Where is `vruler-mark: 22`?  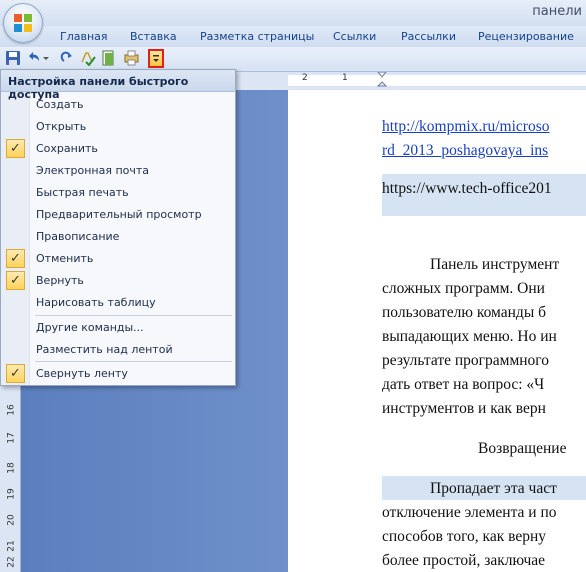 vruler-mark: 22 is located at coordinates (11, 562).